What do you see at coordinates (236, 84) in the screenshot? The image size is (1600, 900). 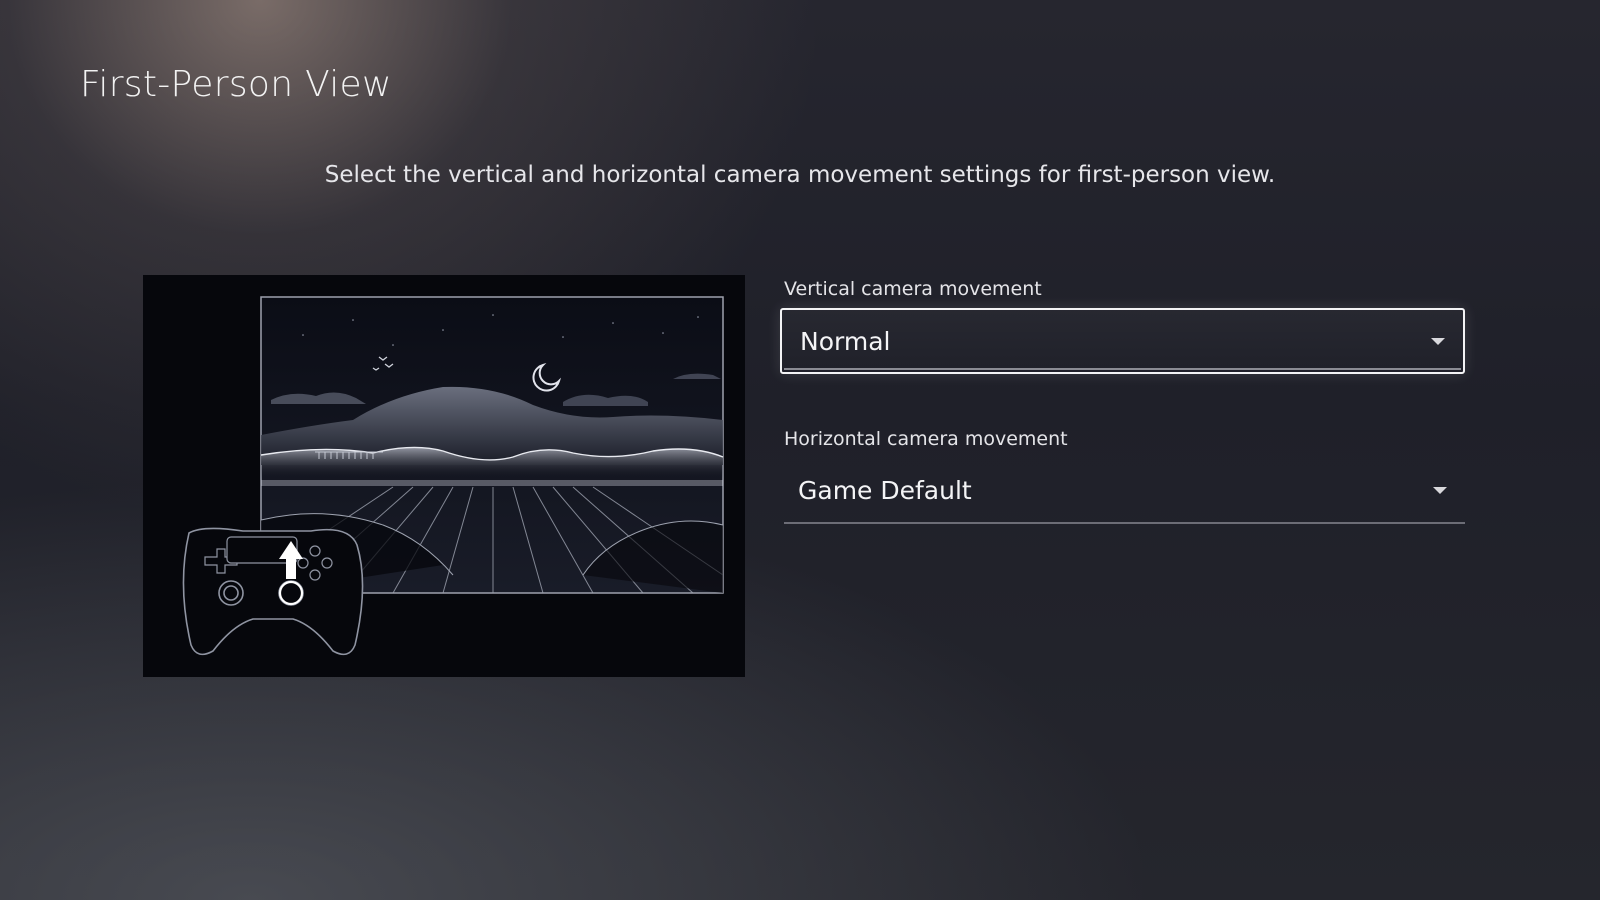 I see `page-title: First-Person View` at bounding box center [236, 84].